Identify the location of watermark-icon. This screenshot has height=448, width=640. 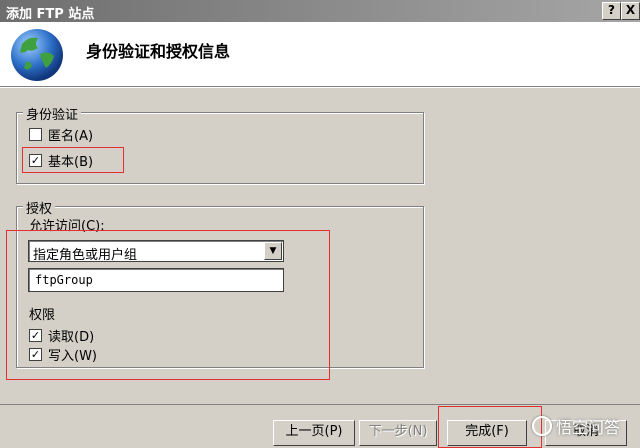
(542, 426).